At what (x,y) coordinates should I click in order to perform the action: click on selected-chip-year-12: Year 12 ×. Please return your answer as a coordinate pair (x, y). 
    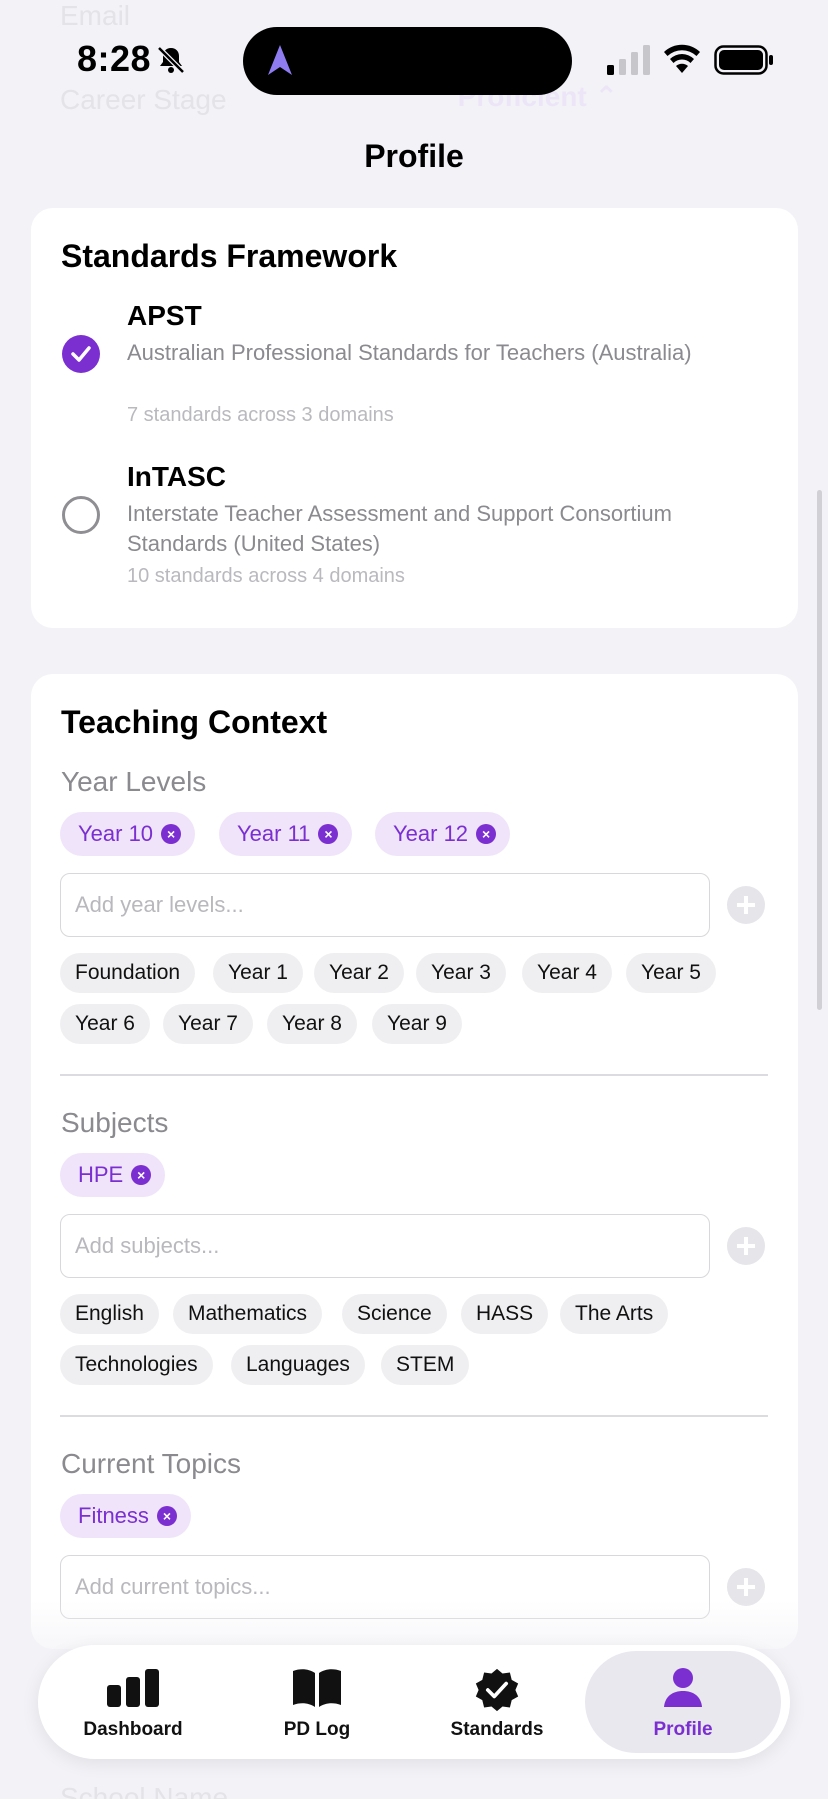
    Looking at the image, I should click on (443, 834).